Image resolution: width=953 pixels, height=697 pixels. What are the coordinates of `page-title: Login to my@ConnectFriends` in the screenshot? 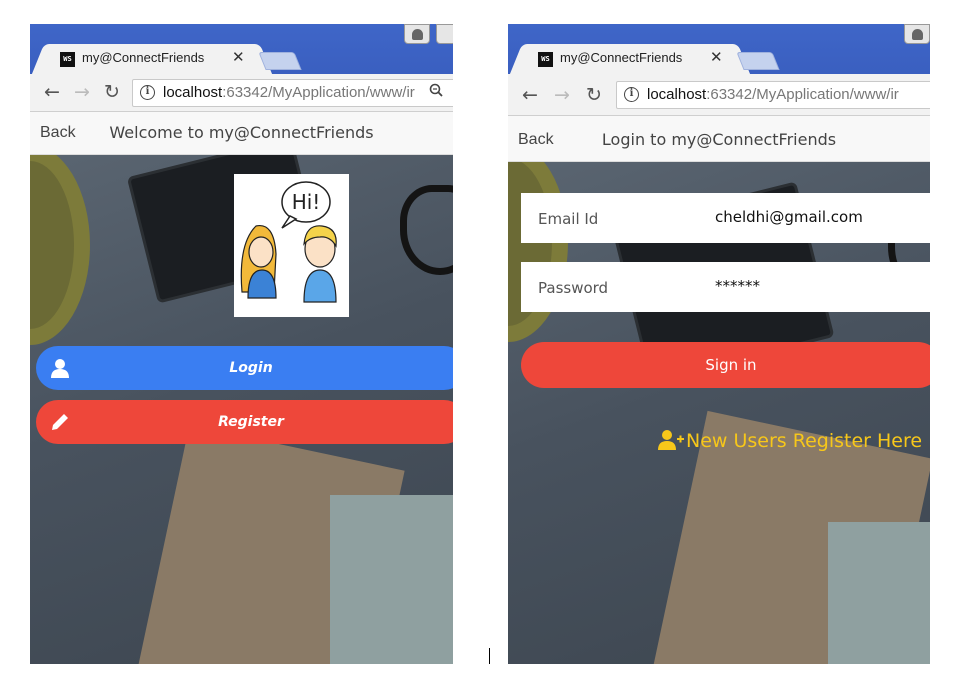 It's located at (719, 139).